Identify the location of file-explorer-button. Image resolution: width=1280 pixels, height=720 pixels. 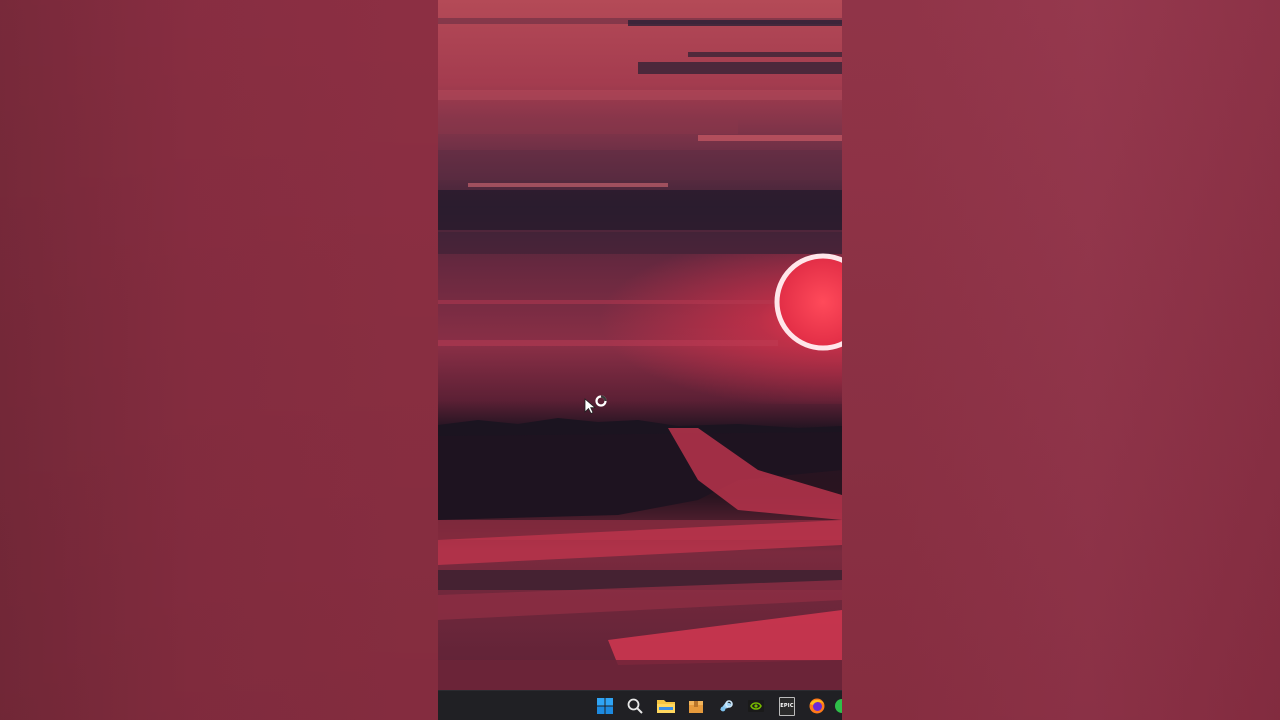
(666, 706).